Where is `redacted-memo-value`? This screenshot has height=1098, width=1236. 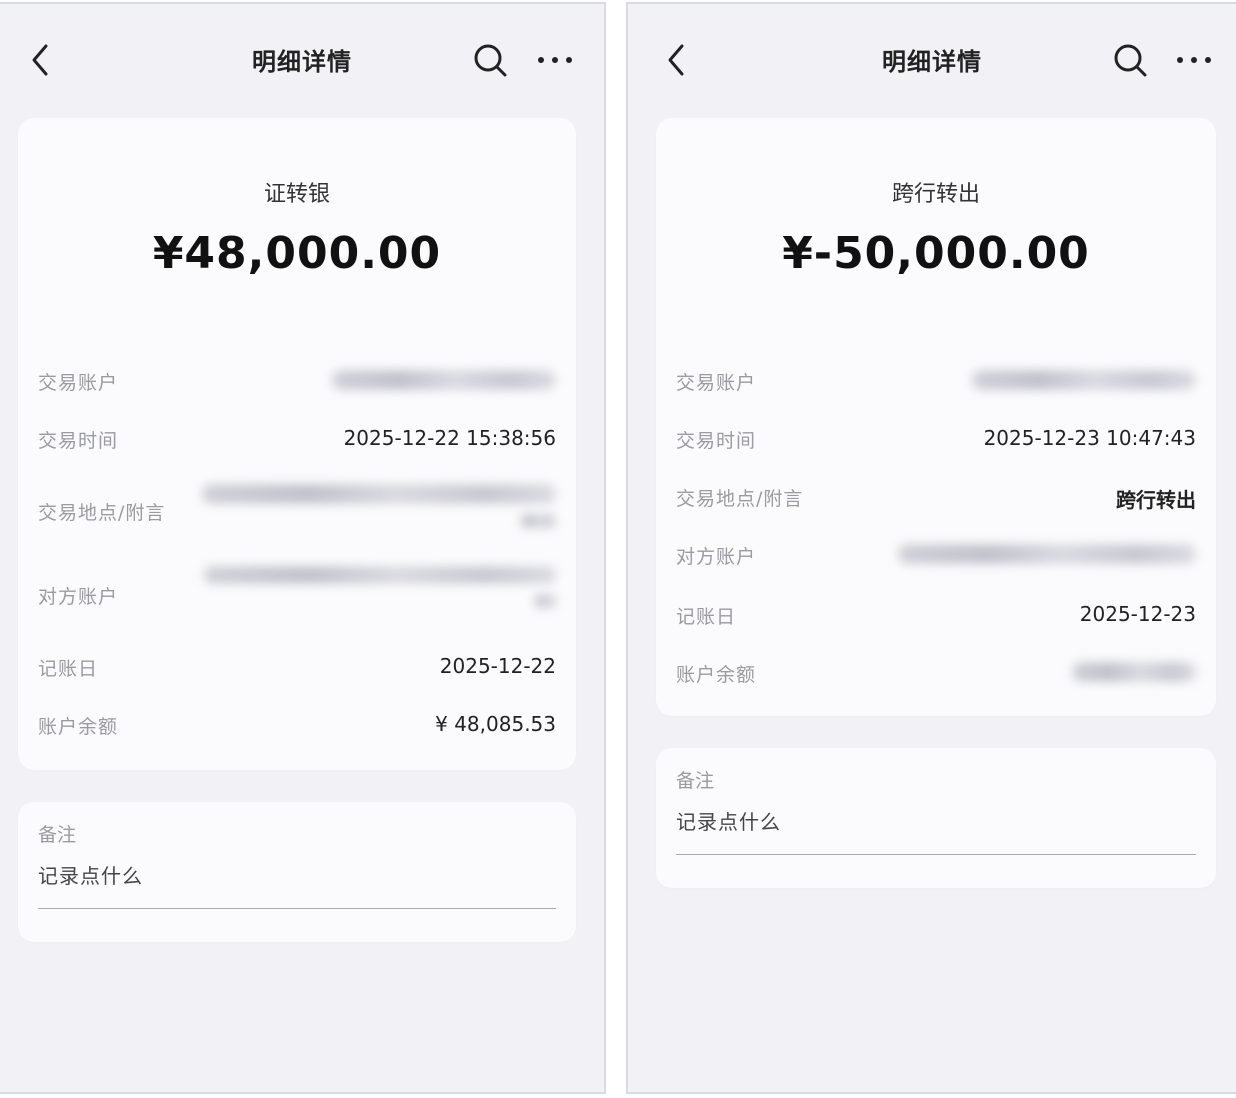 redacted-memo-value is located at coordinates (379, 494).